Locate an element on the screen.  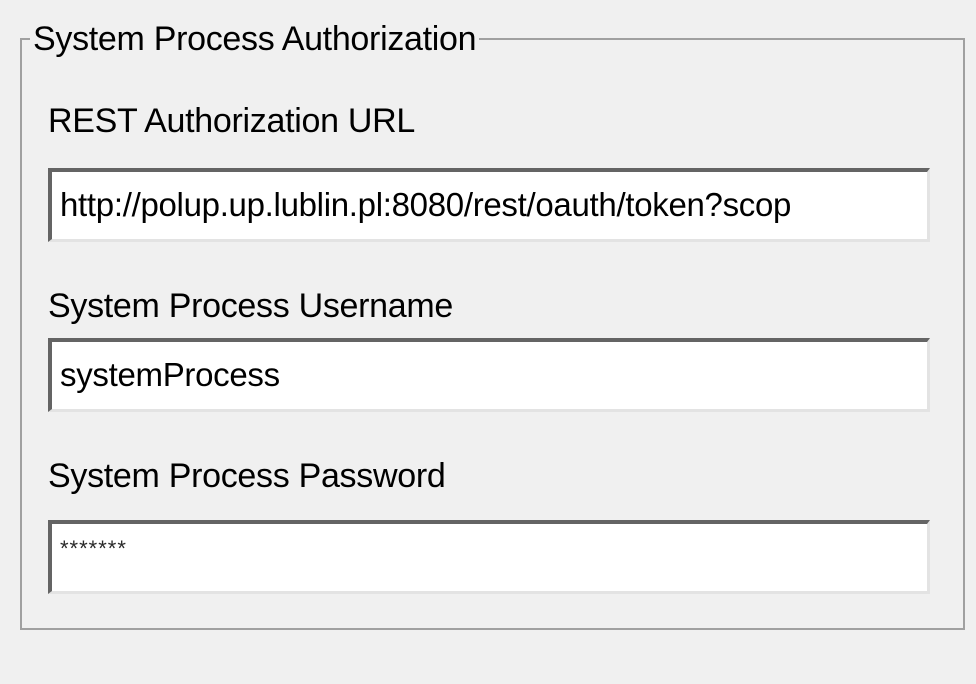
username-input: systemProcess is located at coordinates (489, 375).